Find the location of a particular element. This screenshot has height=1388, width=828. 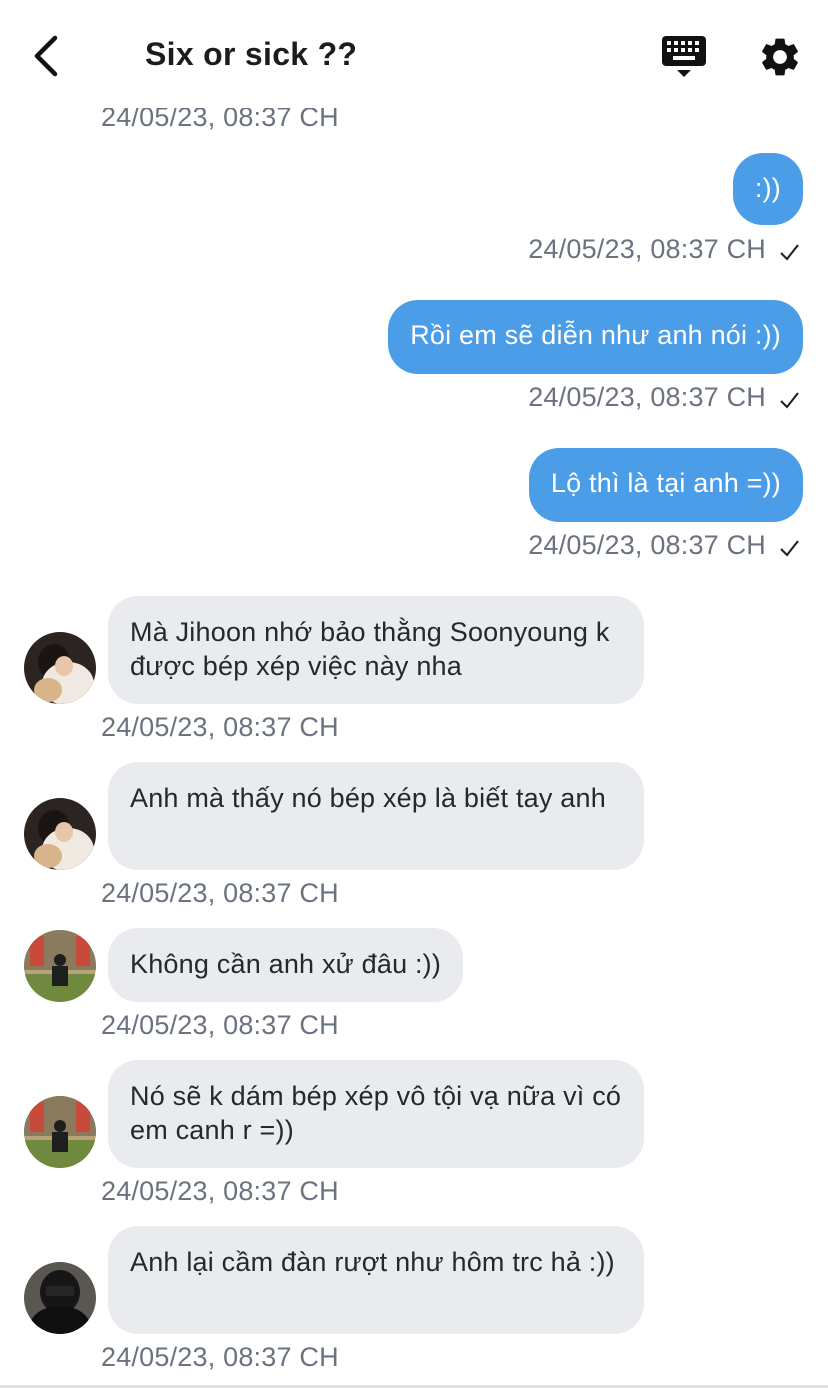

outgoing-message-bubble: Lộ thì là tại anh =)) is located at coordinates (665, 485).